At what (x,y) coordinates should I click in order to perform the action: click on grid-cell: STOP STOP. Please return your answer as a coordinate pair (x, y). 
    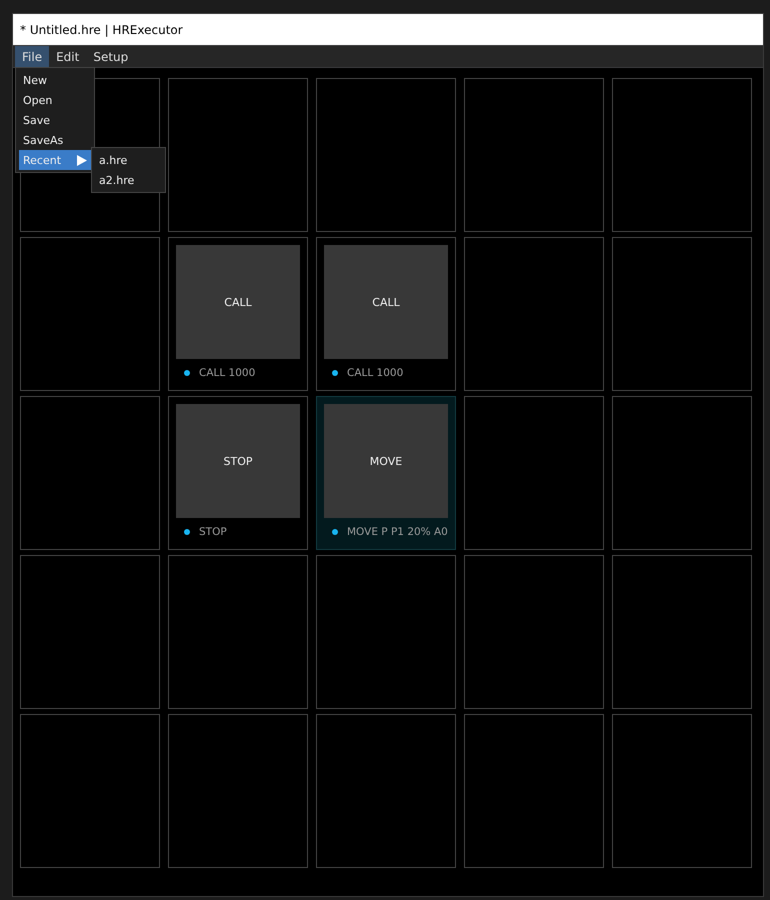
    Looking at the image, I should click on (238, 473).